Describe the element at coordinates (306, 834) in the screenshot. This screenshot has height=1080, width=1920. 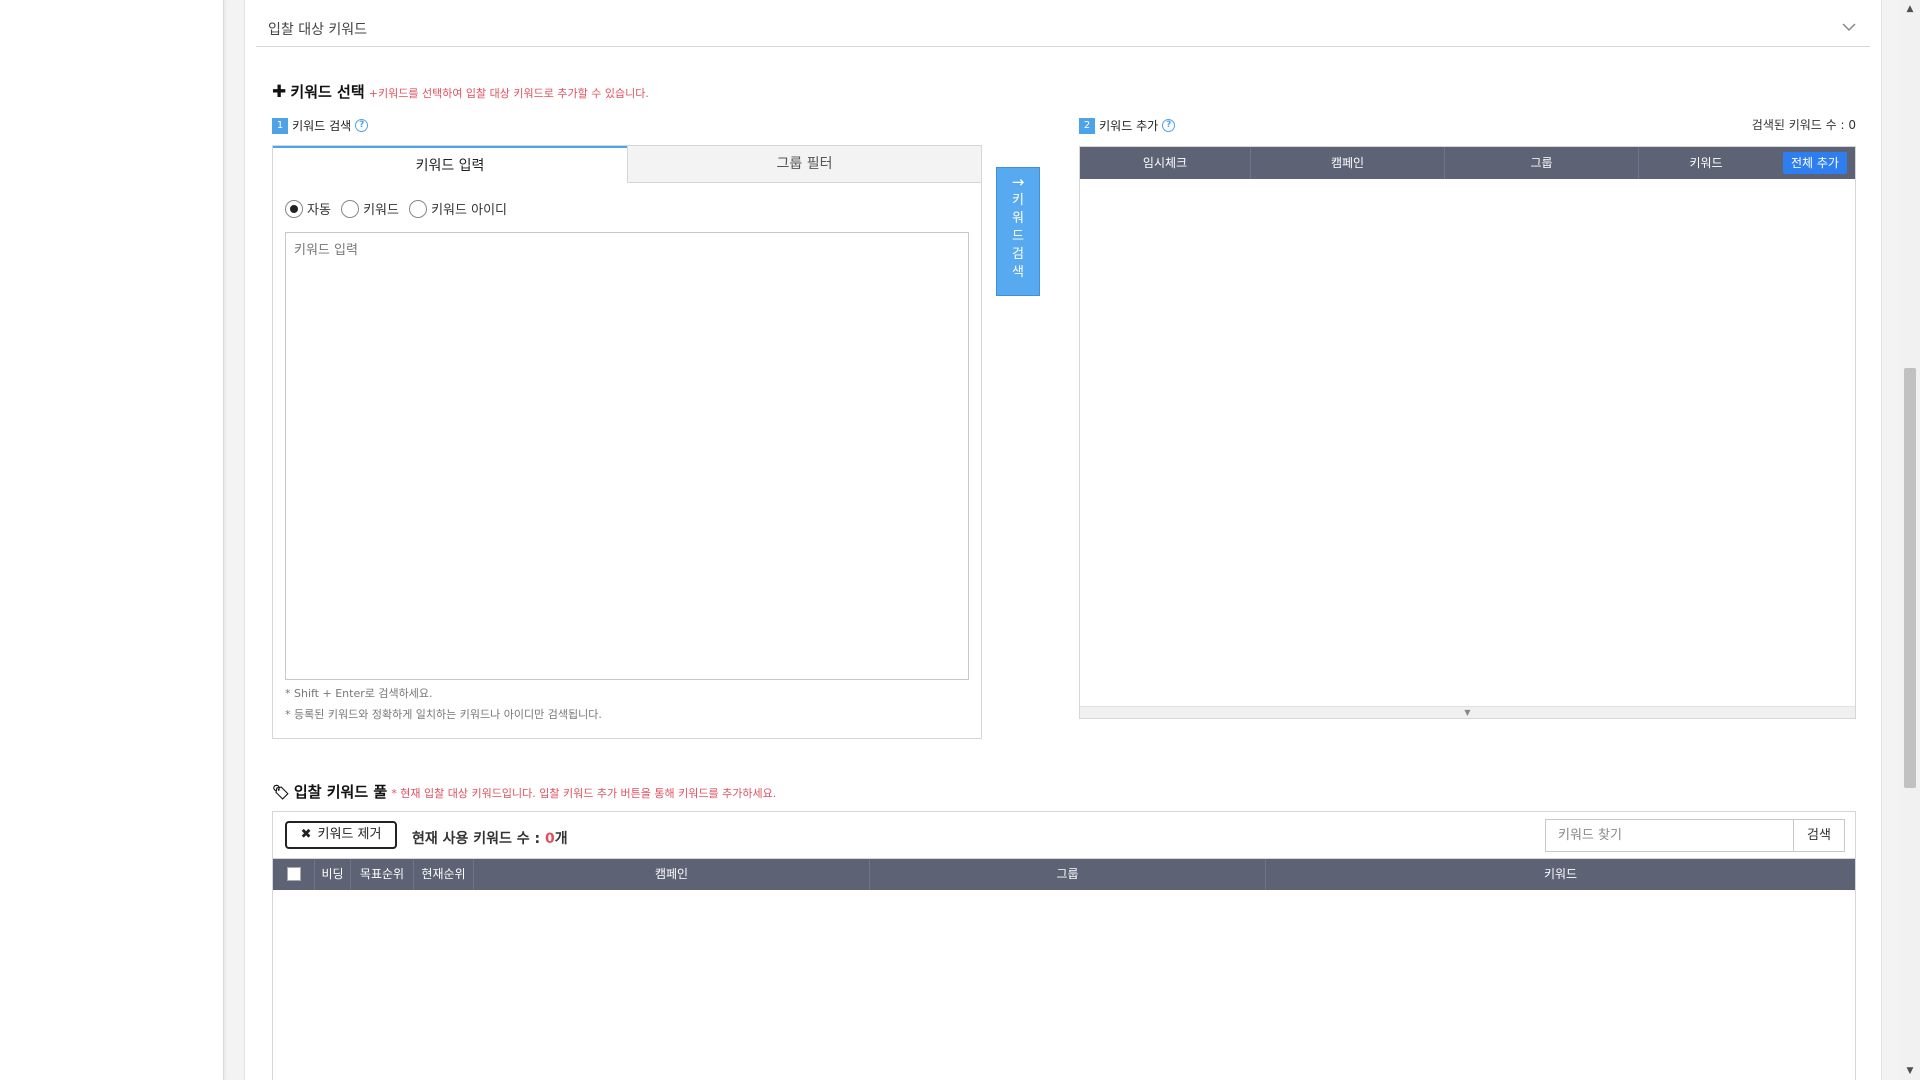
I see `close-icon: ✖` at that location.